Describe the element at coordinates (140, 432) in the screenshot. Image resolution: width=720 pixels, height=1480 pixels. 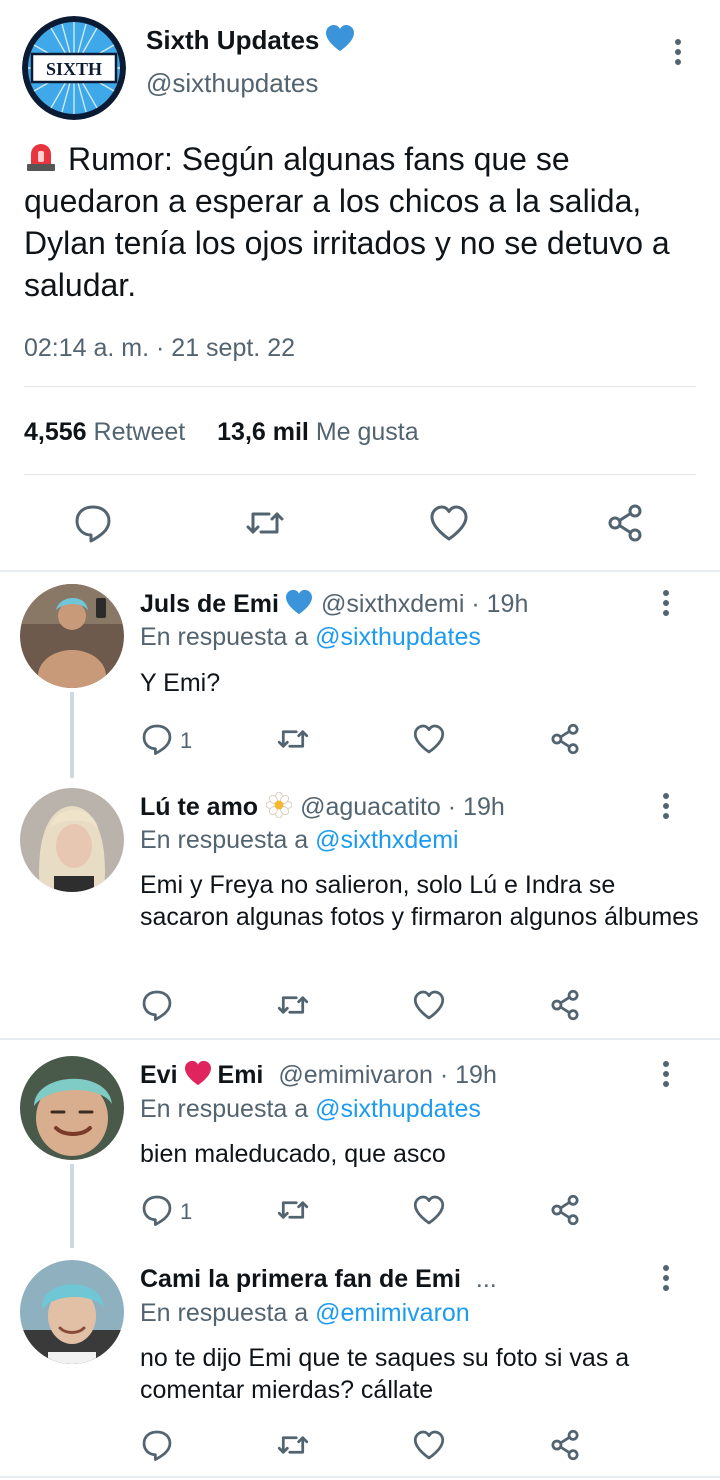
I see `retweet-label: Retweet` at that location.